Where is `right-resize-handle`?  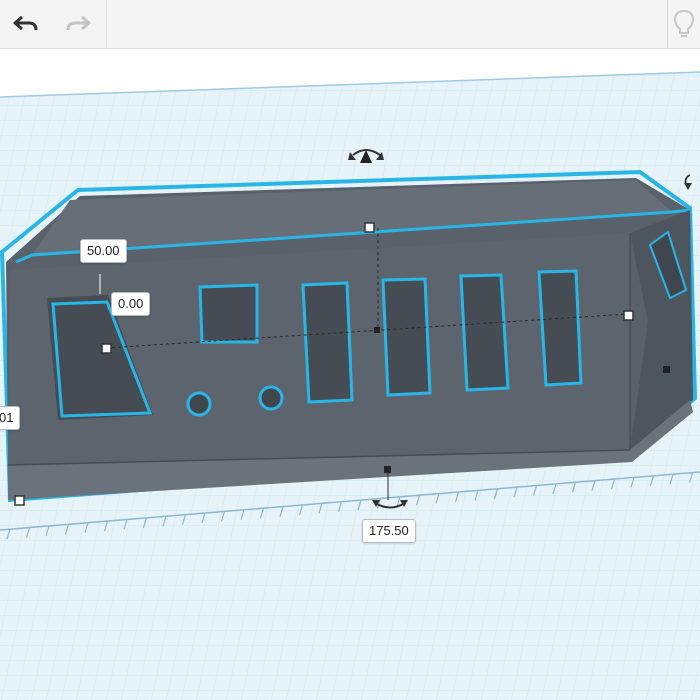 right-resize-handle is located at coordinates (628, 315).